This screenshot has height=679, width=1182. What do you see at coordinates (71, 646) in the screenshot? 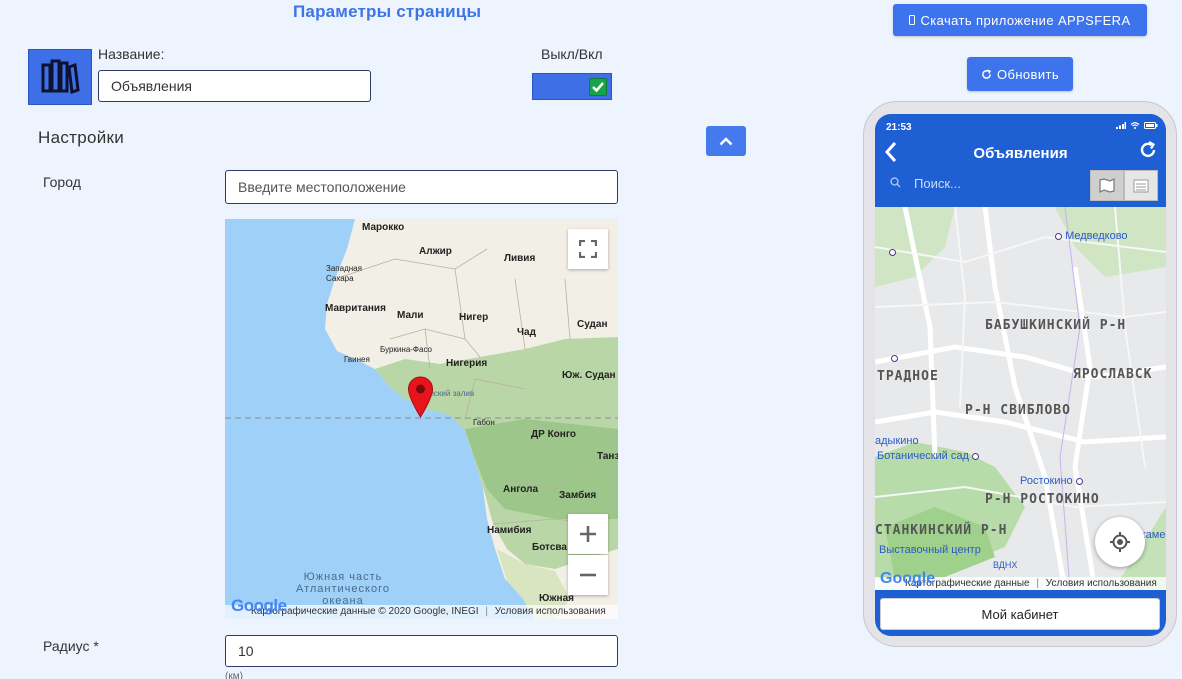
I see `radius-label: Радиус *` at bounding box center [71, 646].